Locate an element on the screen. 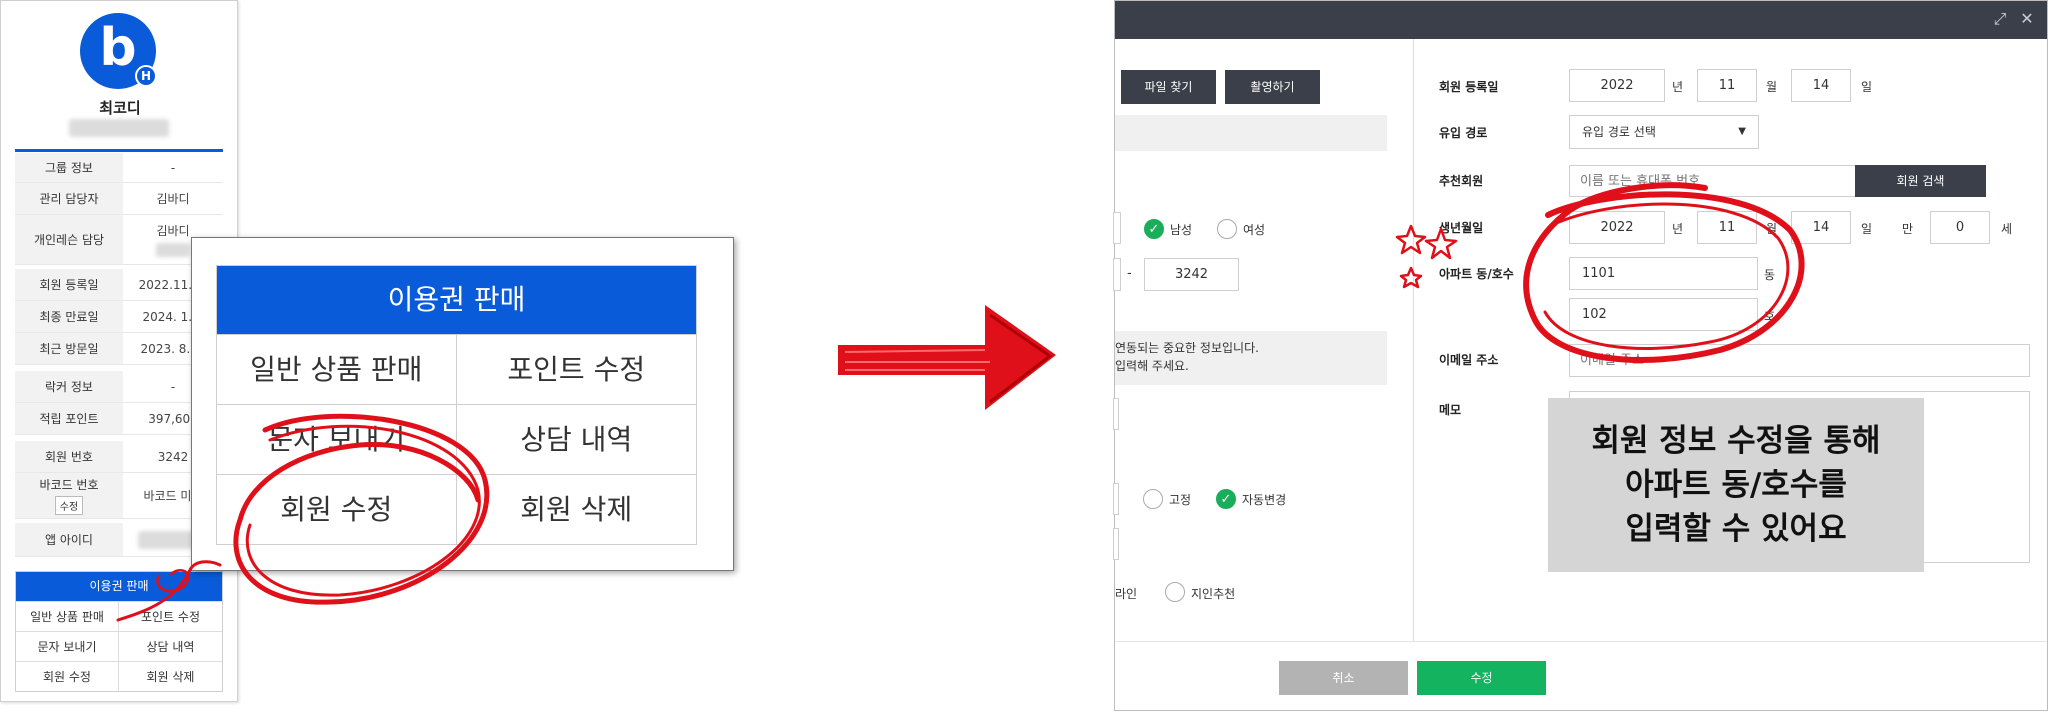  logo-badge: H is located at coordinates (146, 76).